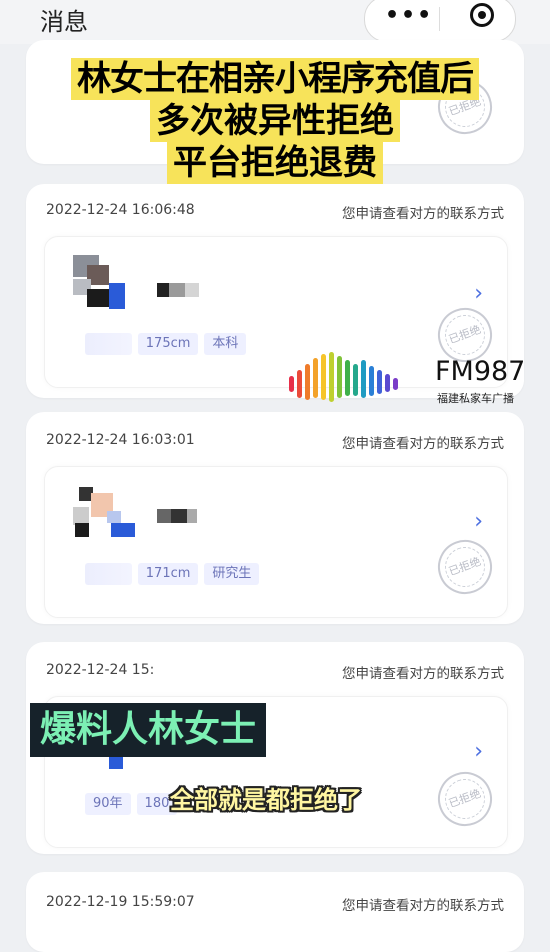 This screenshot has height=952, width=550. I want to click on tag-birth-year: 90年, so click(108, 804).